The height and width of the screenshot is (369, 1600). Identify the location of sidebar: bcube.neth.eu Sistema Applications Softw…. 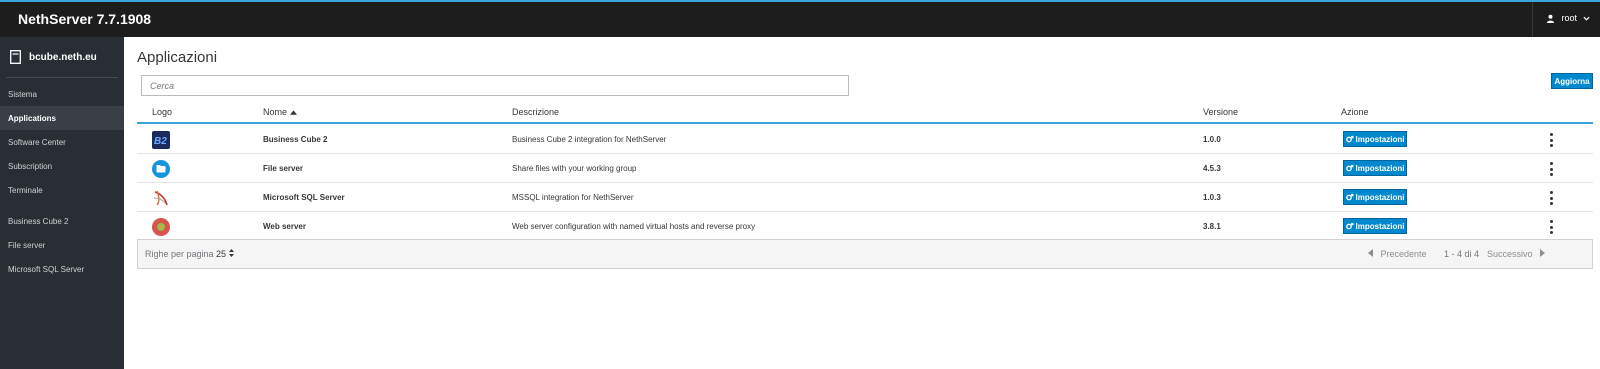
(62, 203).